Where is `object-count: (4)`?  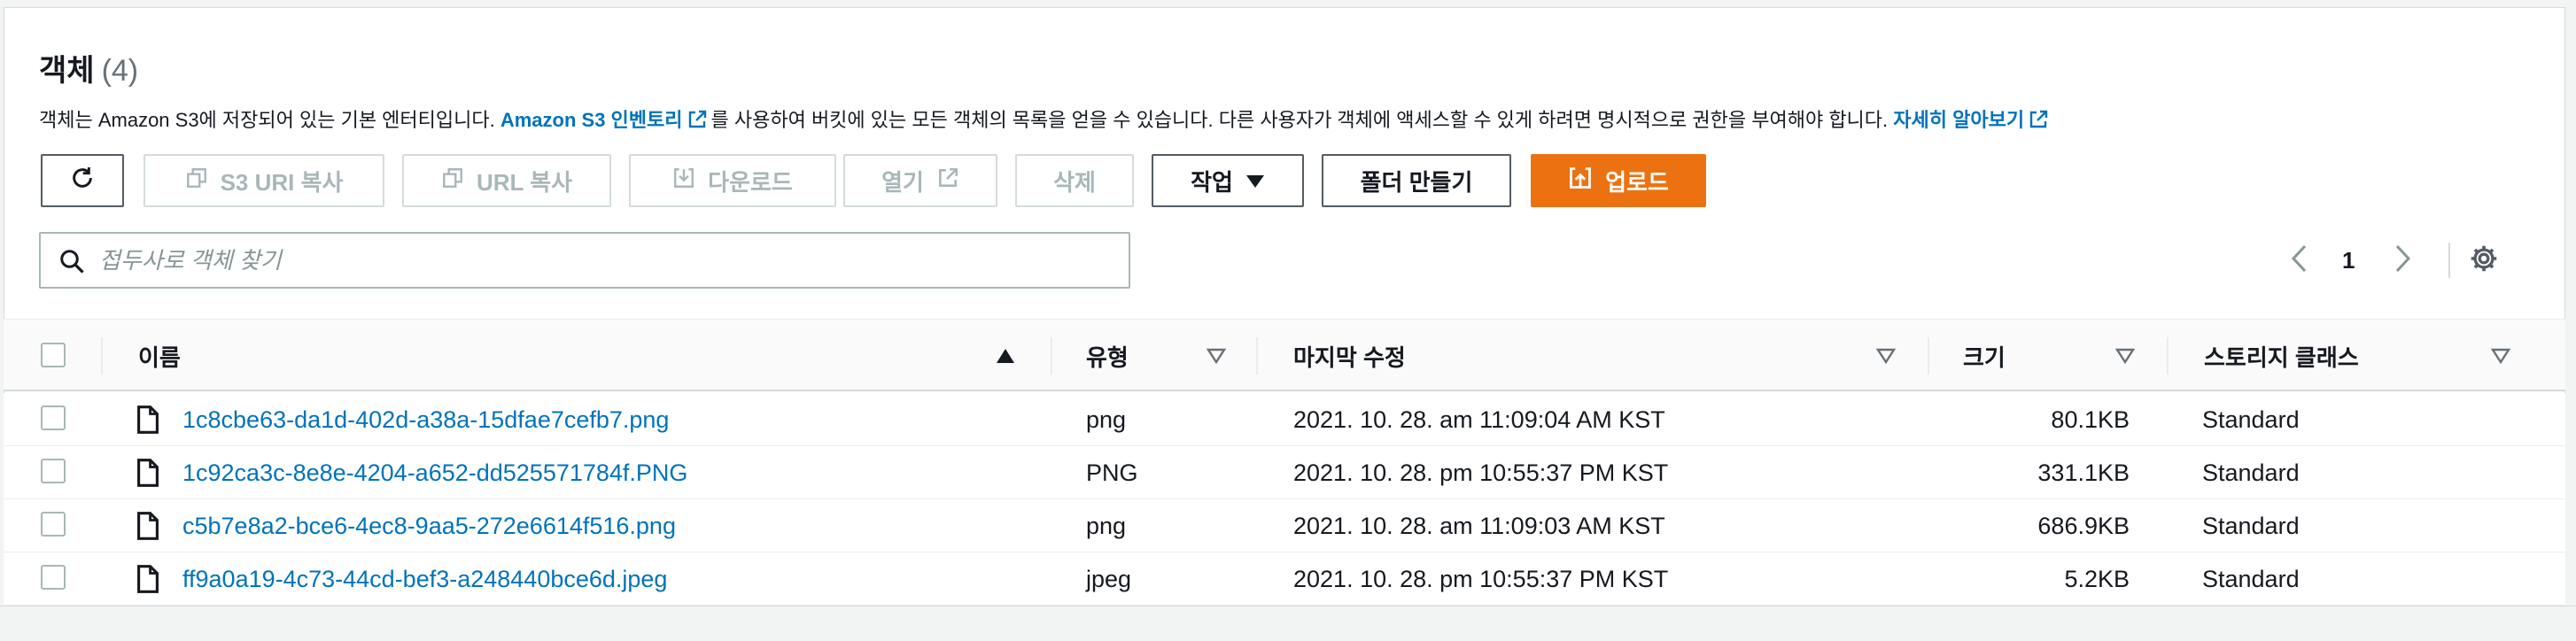
object-count: (4) is located at coordinates (120, 71).